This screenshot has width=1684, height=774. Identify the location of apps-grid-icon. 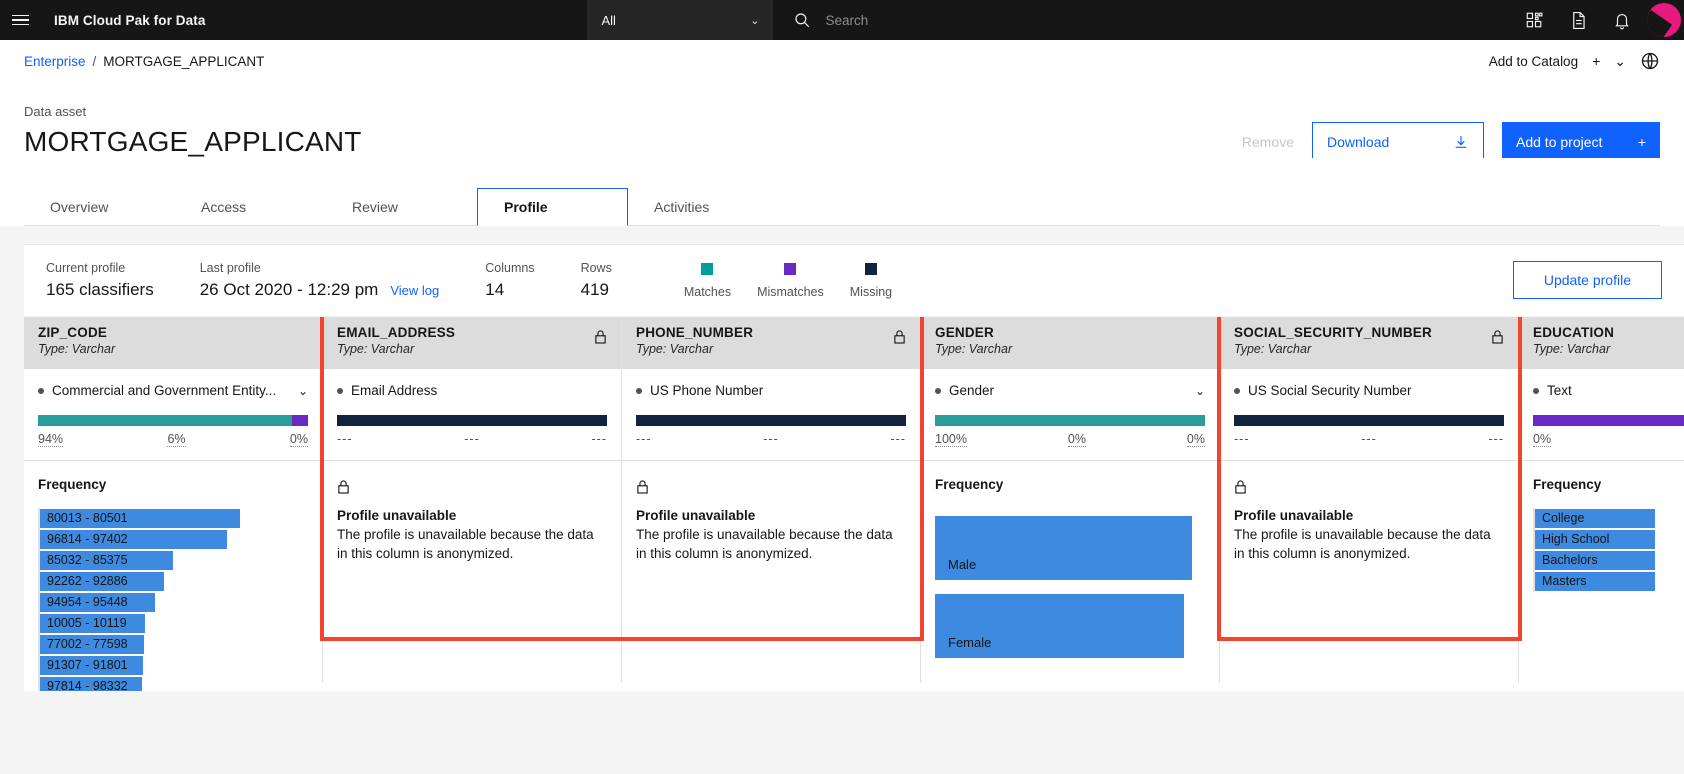
(1534, 20).